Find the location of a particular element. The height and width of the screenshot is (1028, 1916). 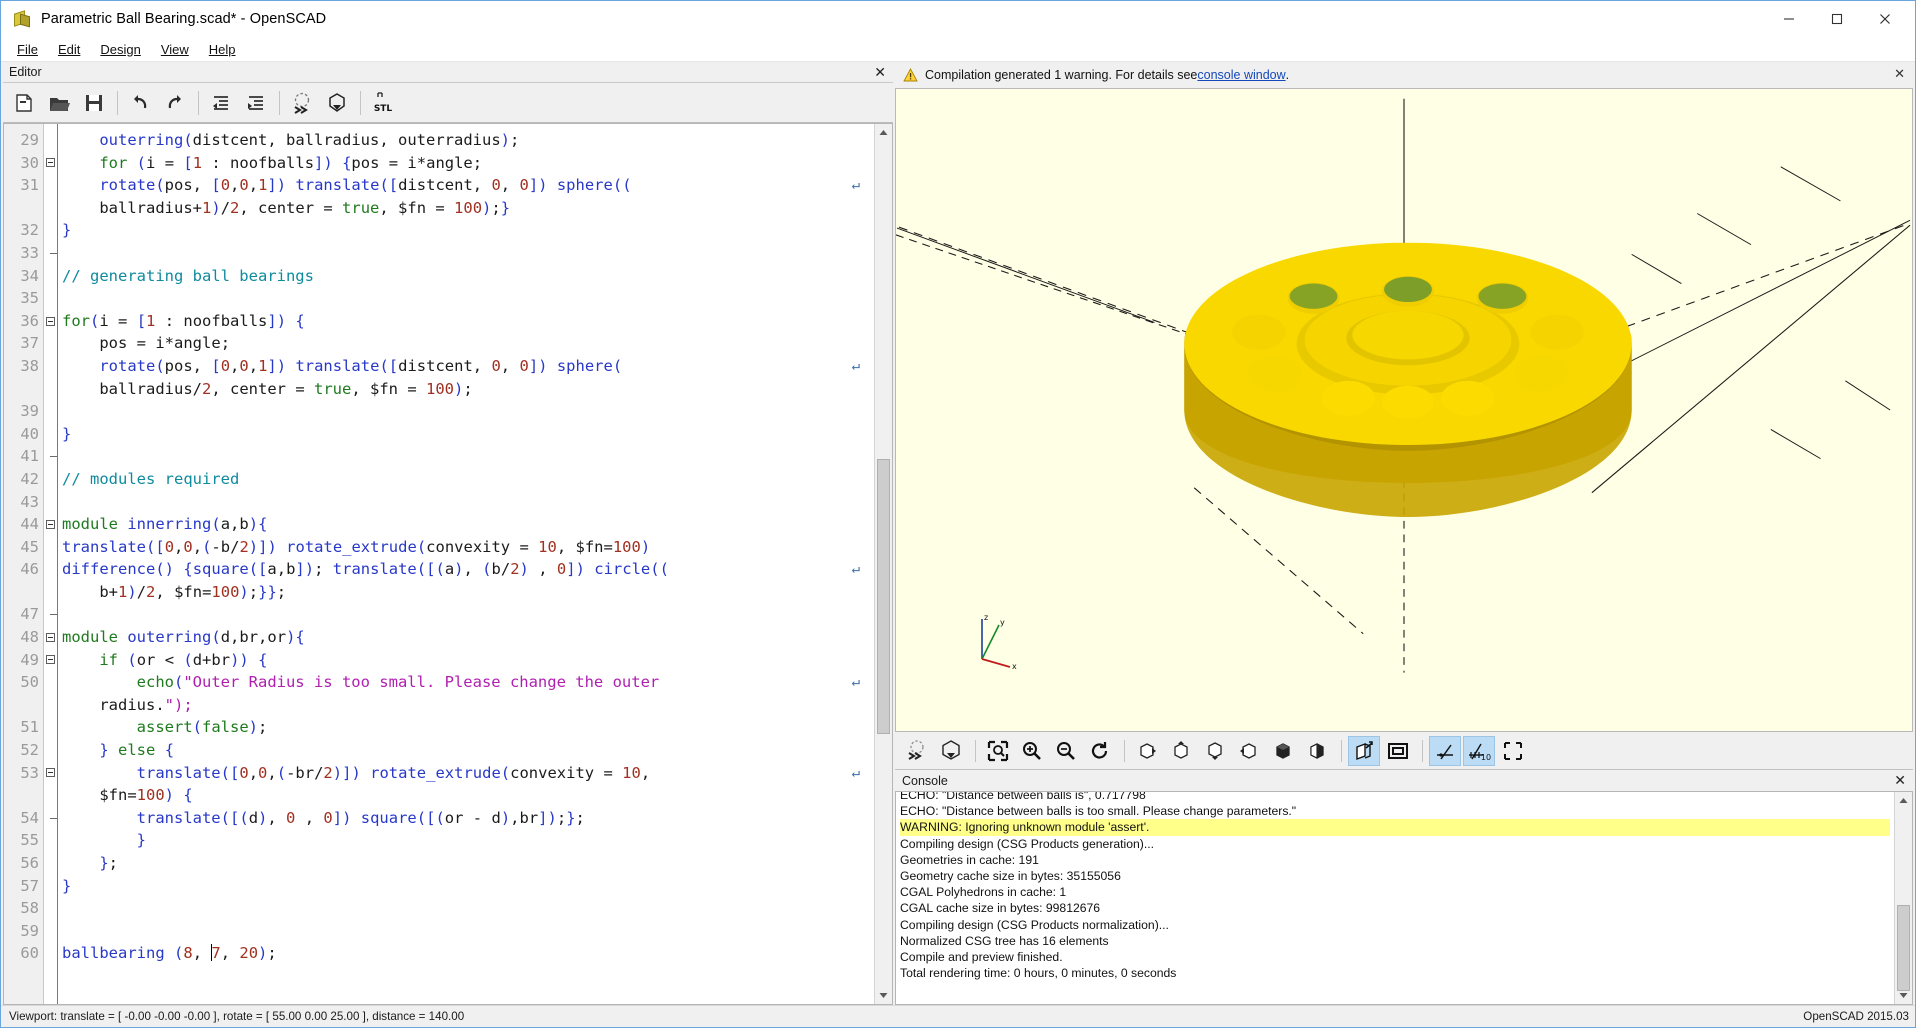

code-line-continuation: $fn=100) { is located at coordinates (468, 795).